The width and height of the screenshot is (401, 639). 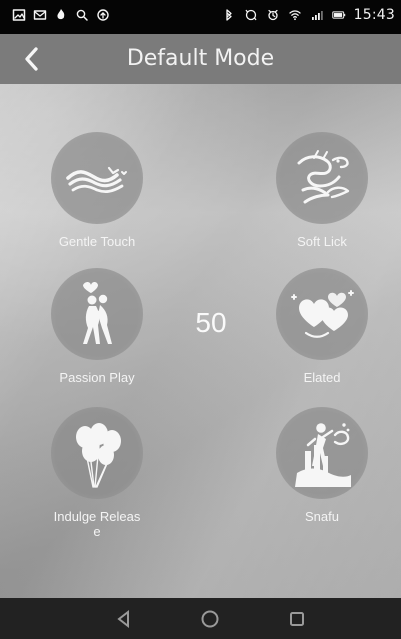 I want to click on gentle-touch-circle, so click(x=97, y=178).